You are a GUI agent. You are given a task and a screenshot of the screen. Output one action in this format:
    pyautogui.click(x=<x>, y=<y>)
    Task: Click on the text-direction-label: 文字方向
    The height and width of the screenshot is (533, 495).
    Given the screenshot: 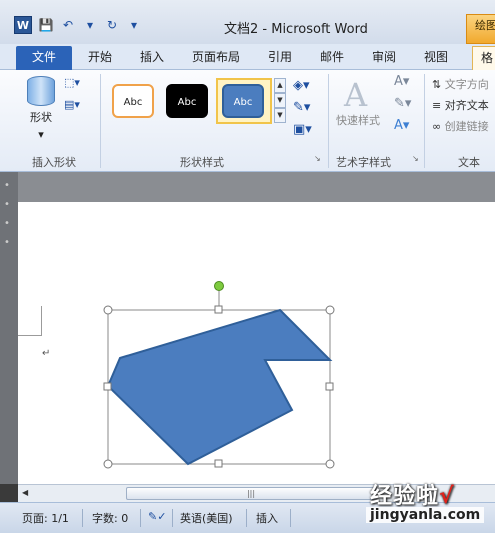 What is the action you would take?
    pyautogui.click(x=466, y=84)
    